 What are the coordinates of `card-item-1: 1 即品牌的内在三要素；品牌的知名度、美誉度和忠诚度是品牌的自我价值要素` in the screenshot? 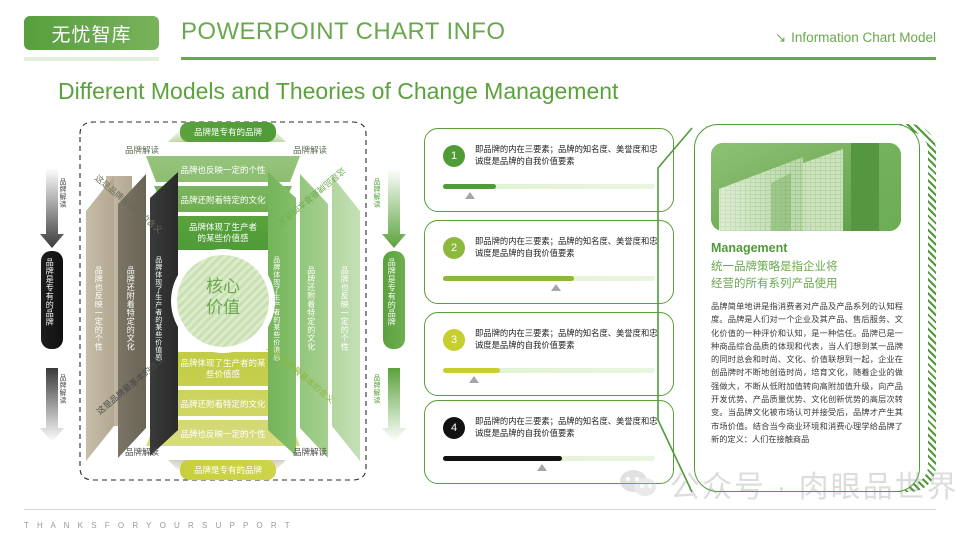 It's located at (549, 170).